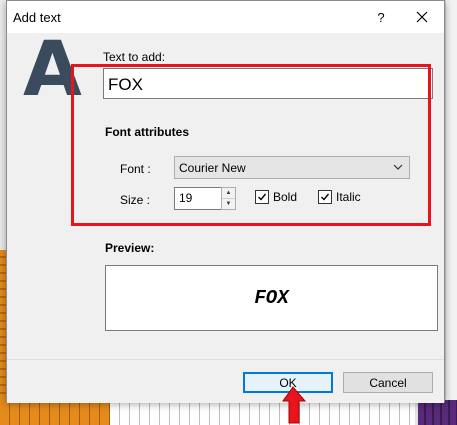 The height and width of the screenshot is (425, 457). I want to click on text-to-add-label: Text to add:, so click(134, 57).